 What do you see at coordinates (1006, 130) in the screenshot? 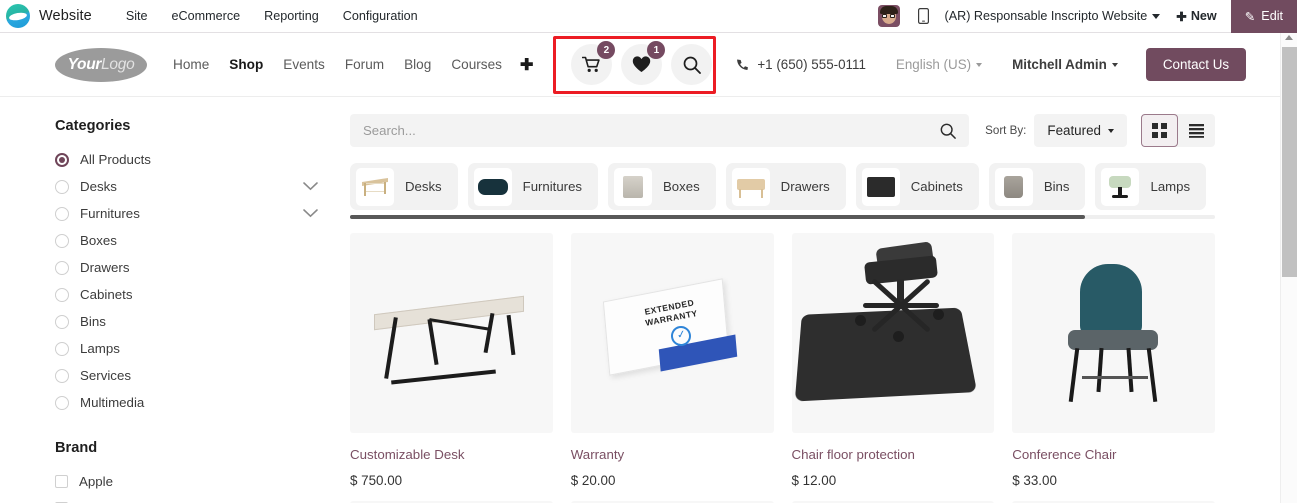
I see `sort-by-label: Sort By:` at bounding box center [1006, 130].